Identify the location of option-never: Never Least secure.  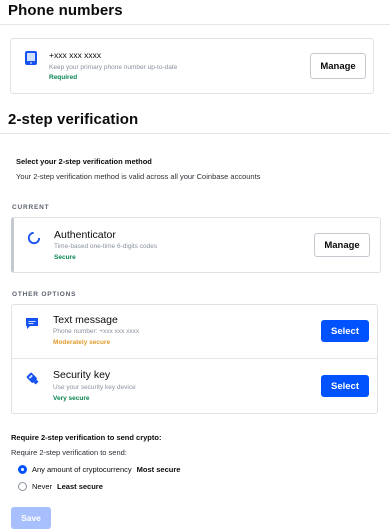
(60, 486).